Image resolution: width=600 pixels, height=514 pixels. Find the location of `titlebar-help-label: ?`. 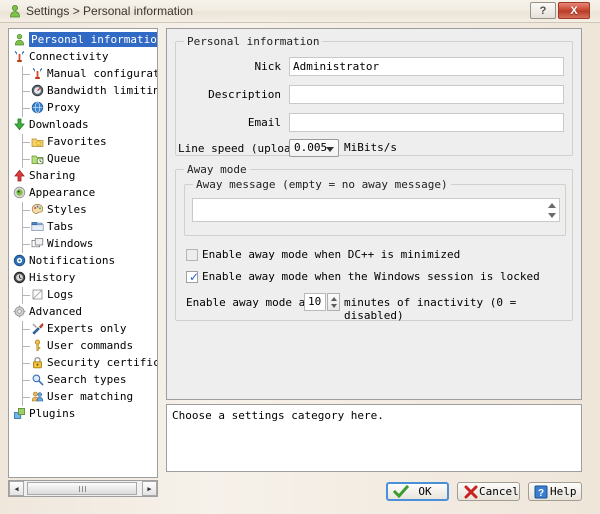

titlebar-help-label: ? is located at coordinates (543, 10).